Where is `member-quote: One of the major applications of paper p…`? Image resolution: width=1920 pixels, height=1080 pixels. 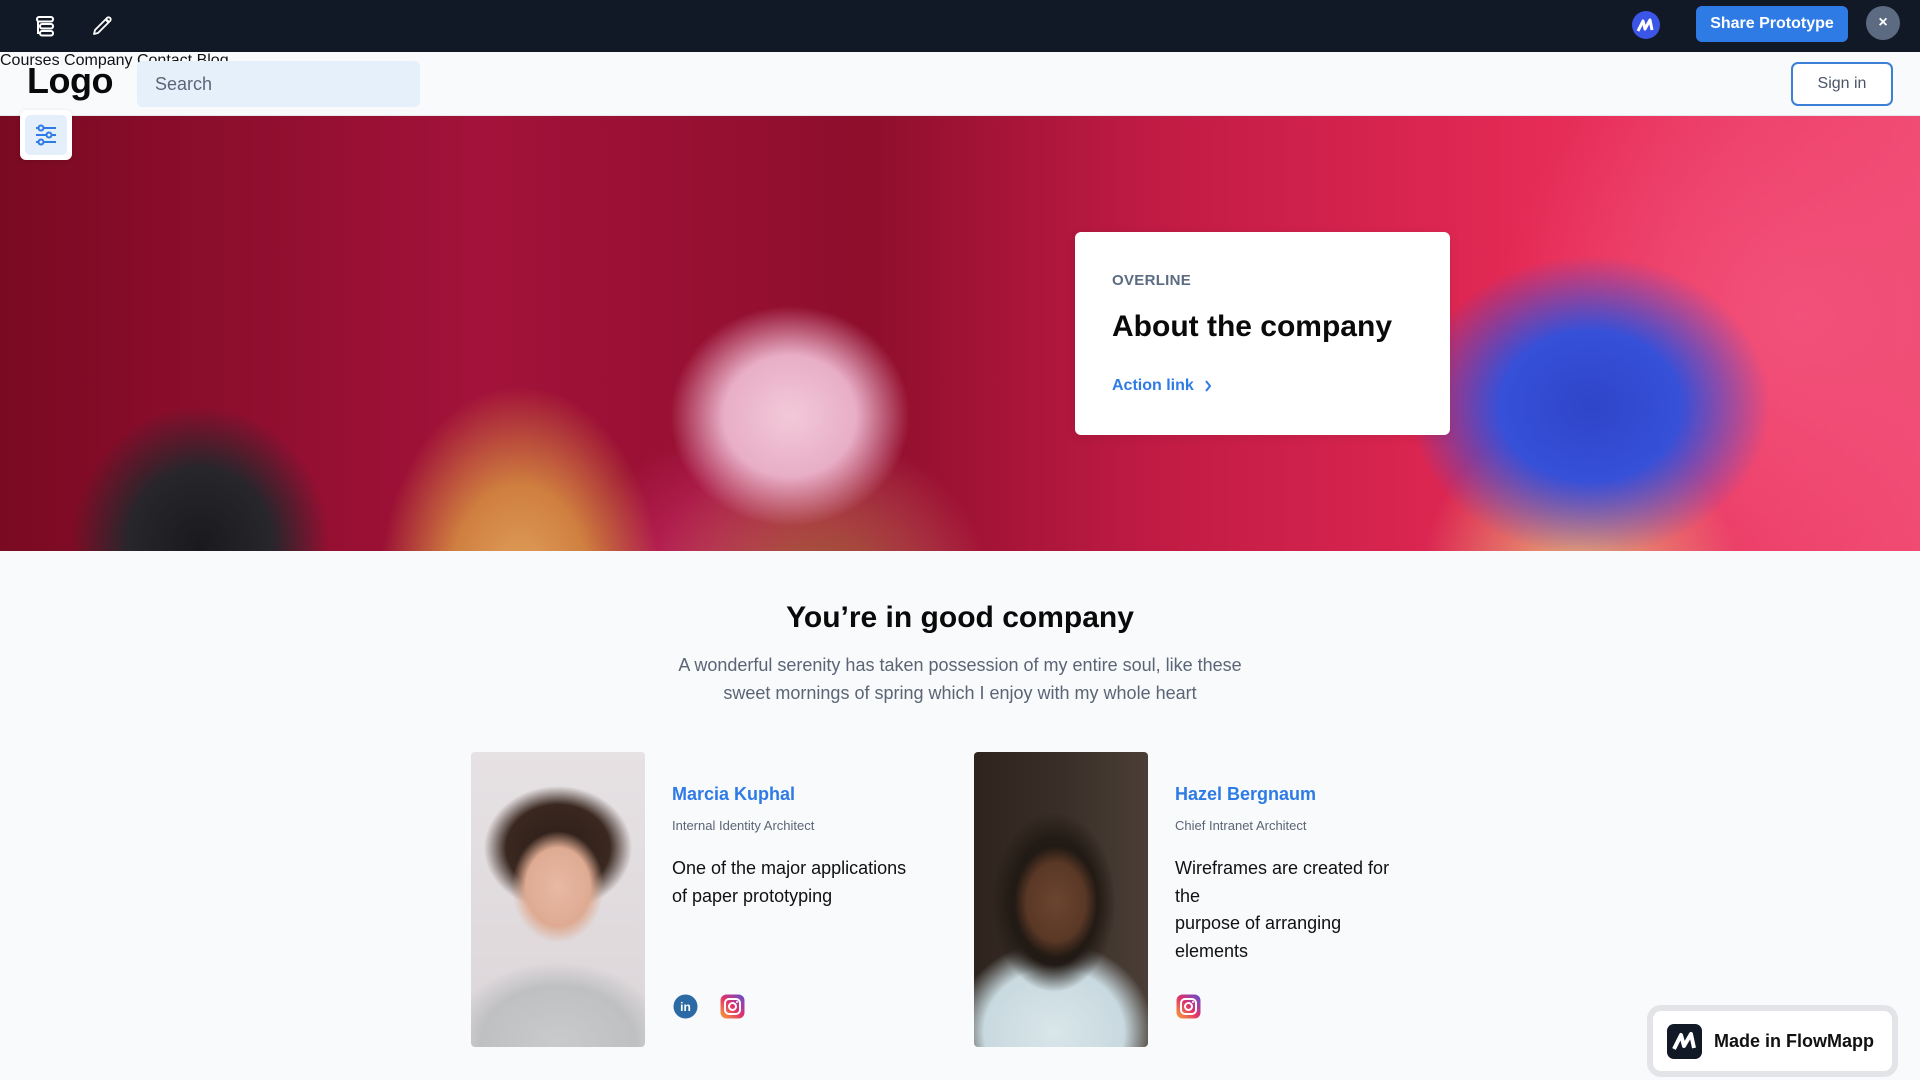
member-quote: One of the major applications of paper p… is located at coordinates (789, 882).